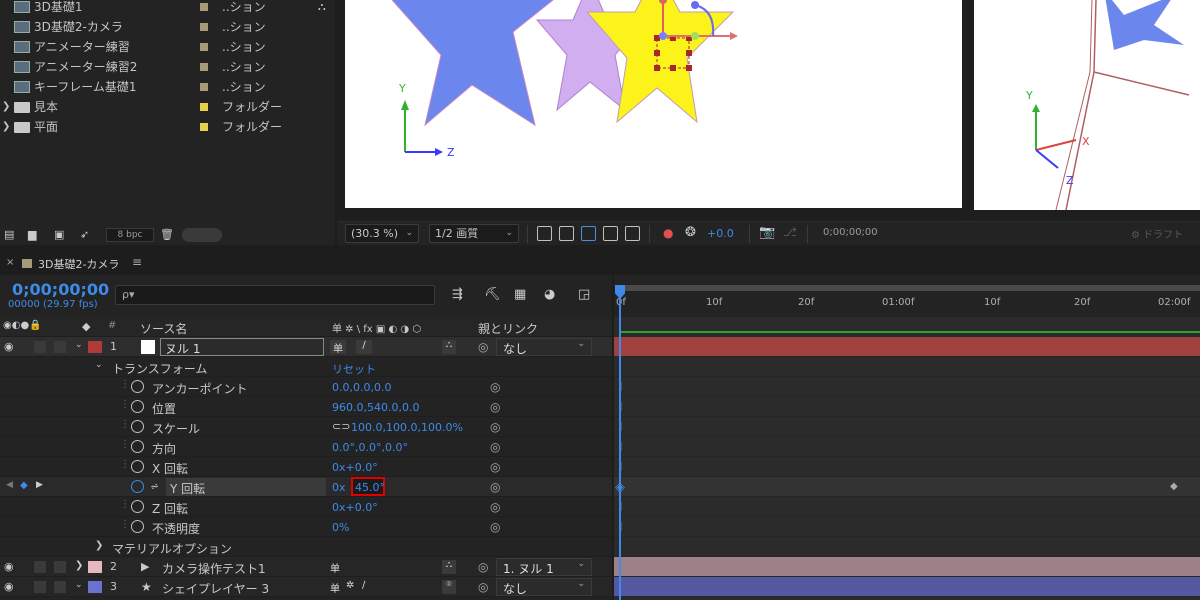 This screenshot has width=1200, height=600. Describe the element at coordinates (657, 68) in the screenshot. I see `handle-bl` at that location.